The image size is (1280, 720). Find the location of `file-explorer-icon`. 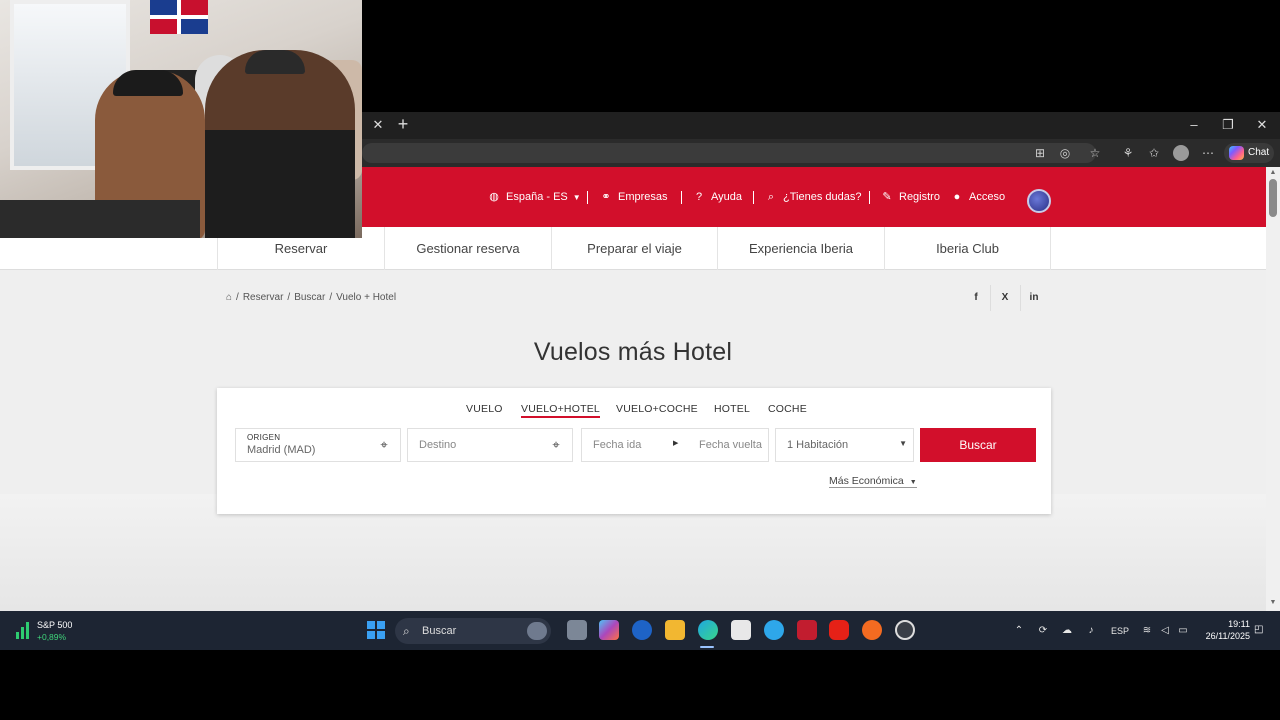

file-explorer-icon is located at coordinates (675, 630).